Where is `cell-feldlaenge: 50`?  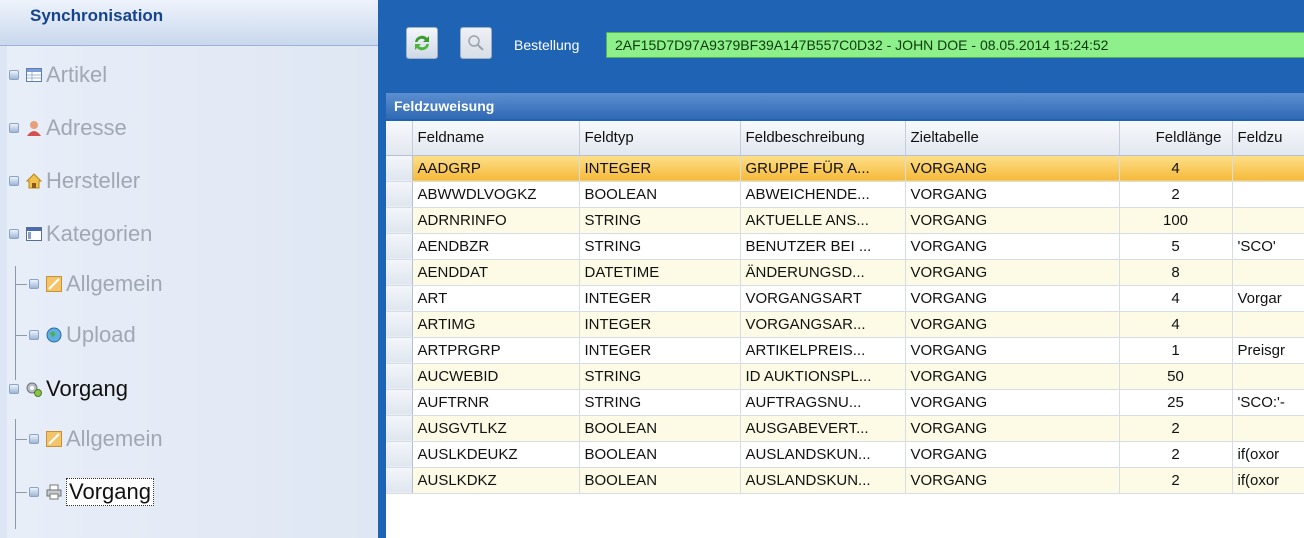
cell-feldlaenge: 50 is located at coordinates (1176, 376).